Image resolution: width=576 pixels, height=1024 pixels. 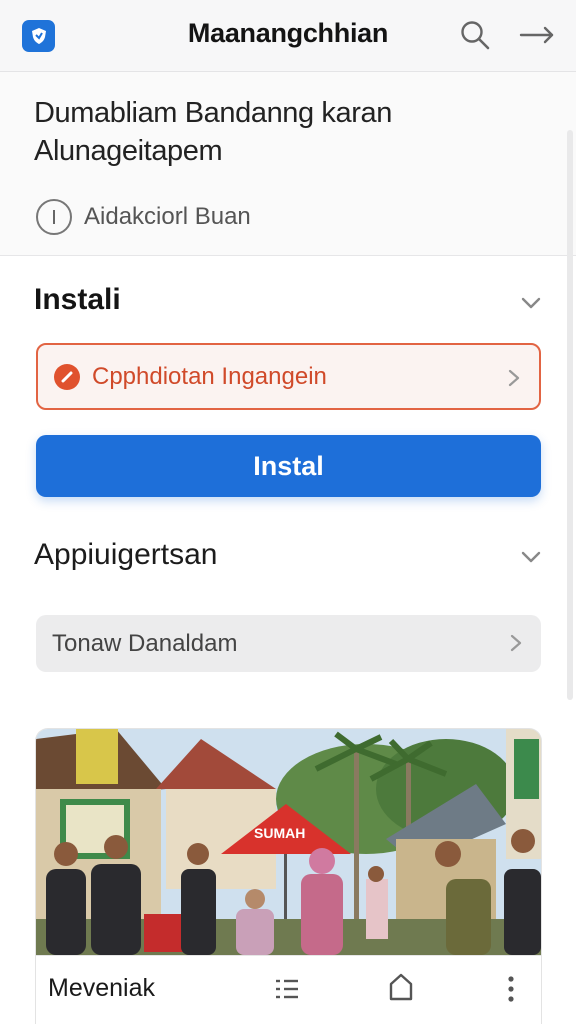 I want to click on meta-row: Aidakciorl Buan, so click(x=143, y=217).